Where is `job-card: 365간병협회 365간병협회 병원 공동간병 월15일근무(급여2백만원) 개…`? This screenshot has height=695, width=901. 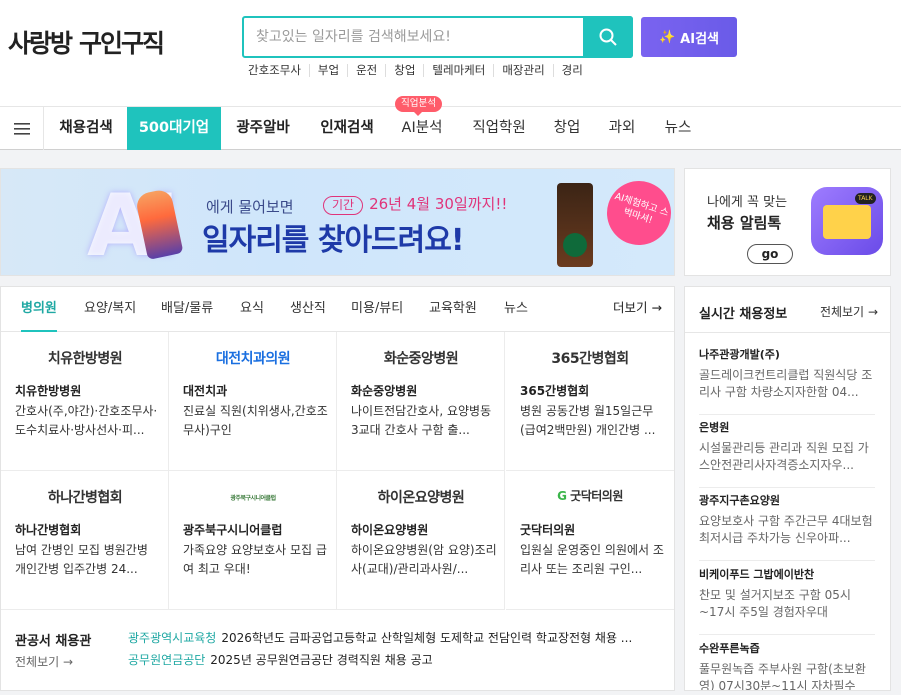 job-card: 365간병협회 365간병협회 병원 공동간병 월15일근무(급여2백만원) 개… is located at coordinates (590, 401).